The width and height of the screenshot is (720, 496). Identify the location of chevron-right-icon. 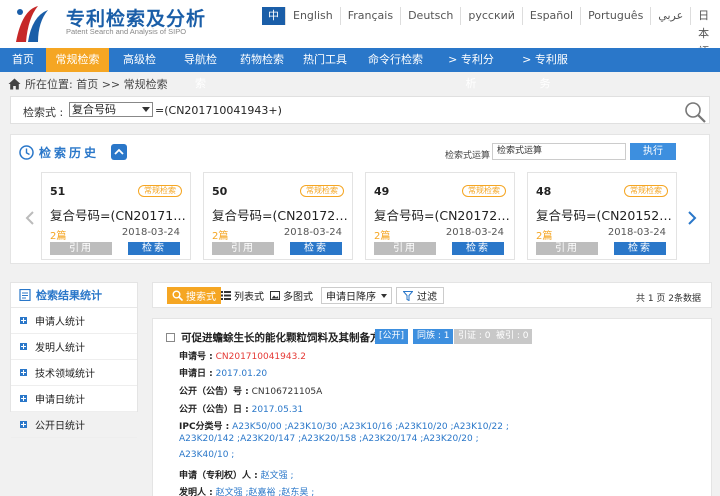
(692, 218).